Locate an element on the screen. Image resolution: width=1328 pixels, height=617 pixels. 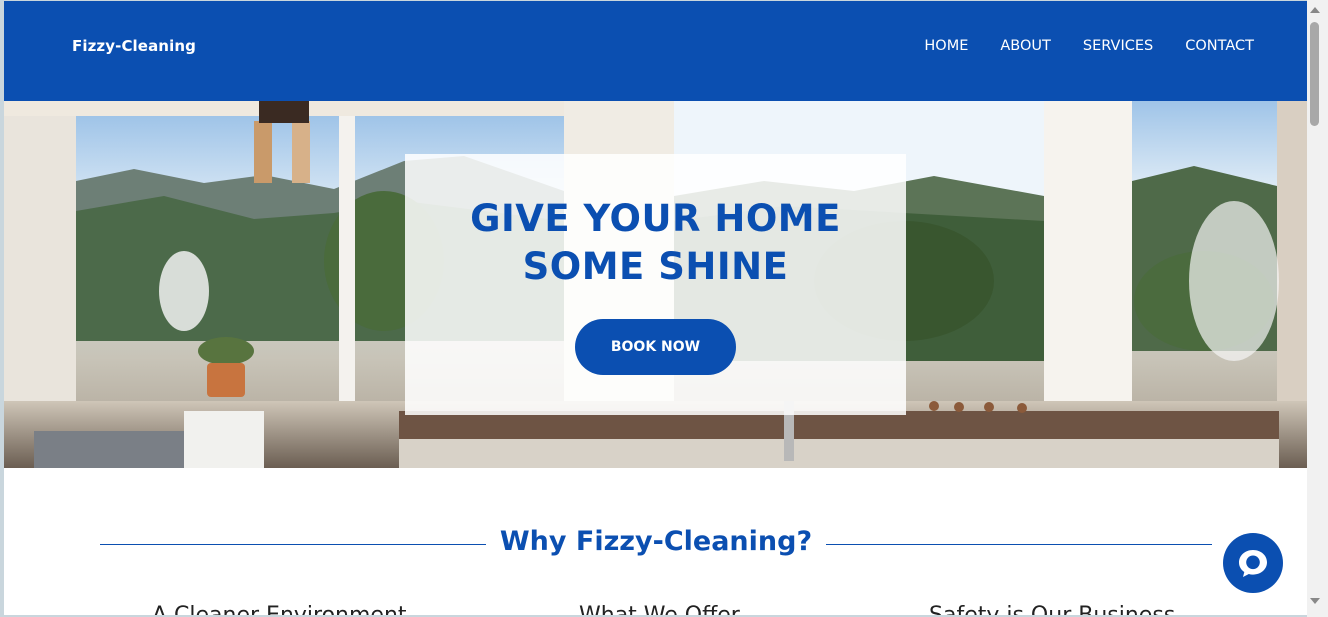
chat-bubble-icon is located at coordinates (1253, 563).